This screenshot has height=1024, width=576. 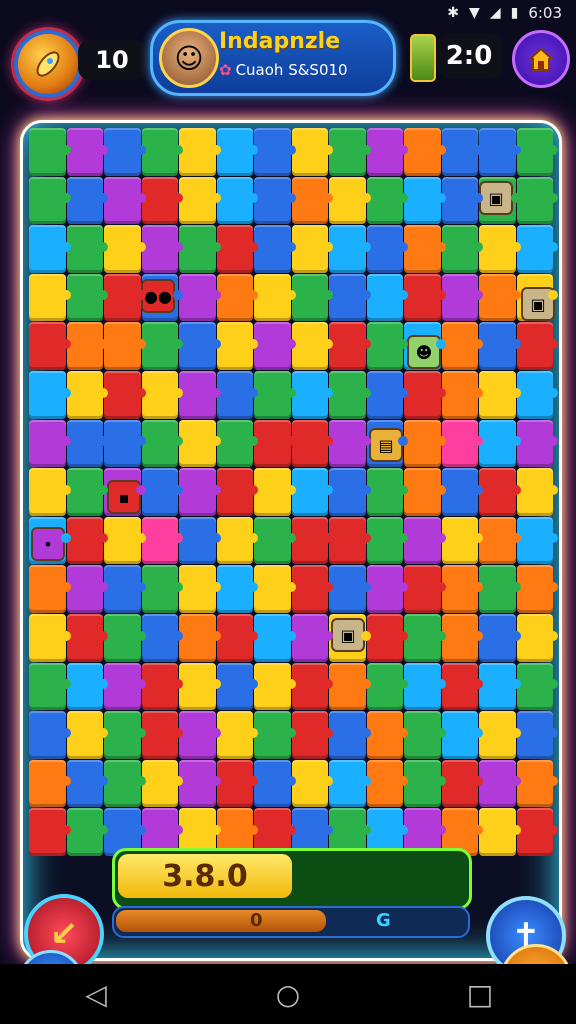 I want to click on puzzle-character: ▪, so click(x=124, y=497).